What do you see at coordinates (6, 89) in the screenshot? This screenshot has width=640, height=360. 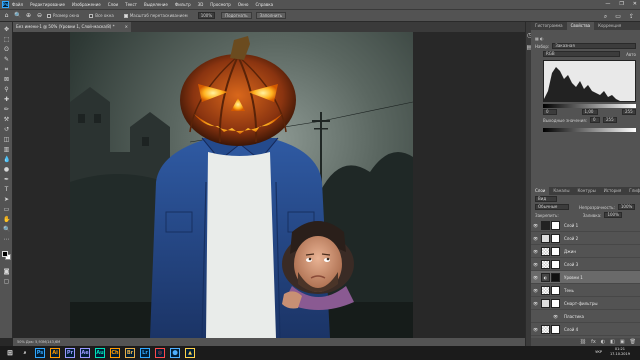 I see `eyedropper-tool-icon: ⚲` at bounding box center [6, 89].